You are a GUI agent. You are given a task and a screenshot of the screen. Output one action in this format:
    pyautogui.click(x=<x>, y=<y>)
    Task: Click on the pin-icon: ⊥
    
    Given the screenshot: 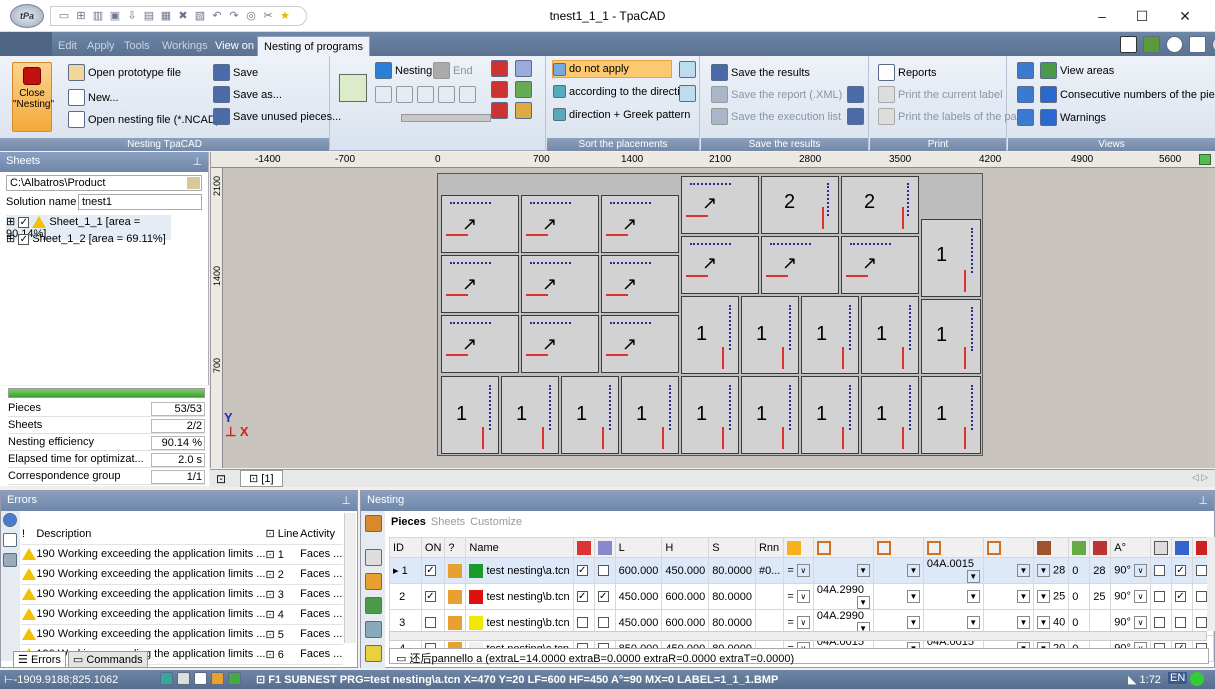 What is the action you would take?
    pyautogui.click(x=346, y=500)
    